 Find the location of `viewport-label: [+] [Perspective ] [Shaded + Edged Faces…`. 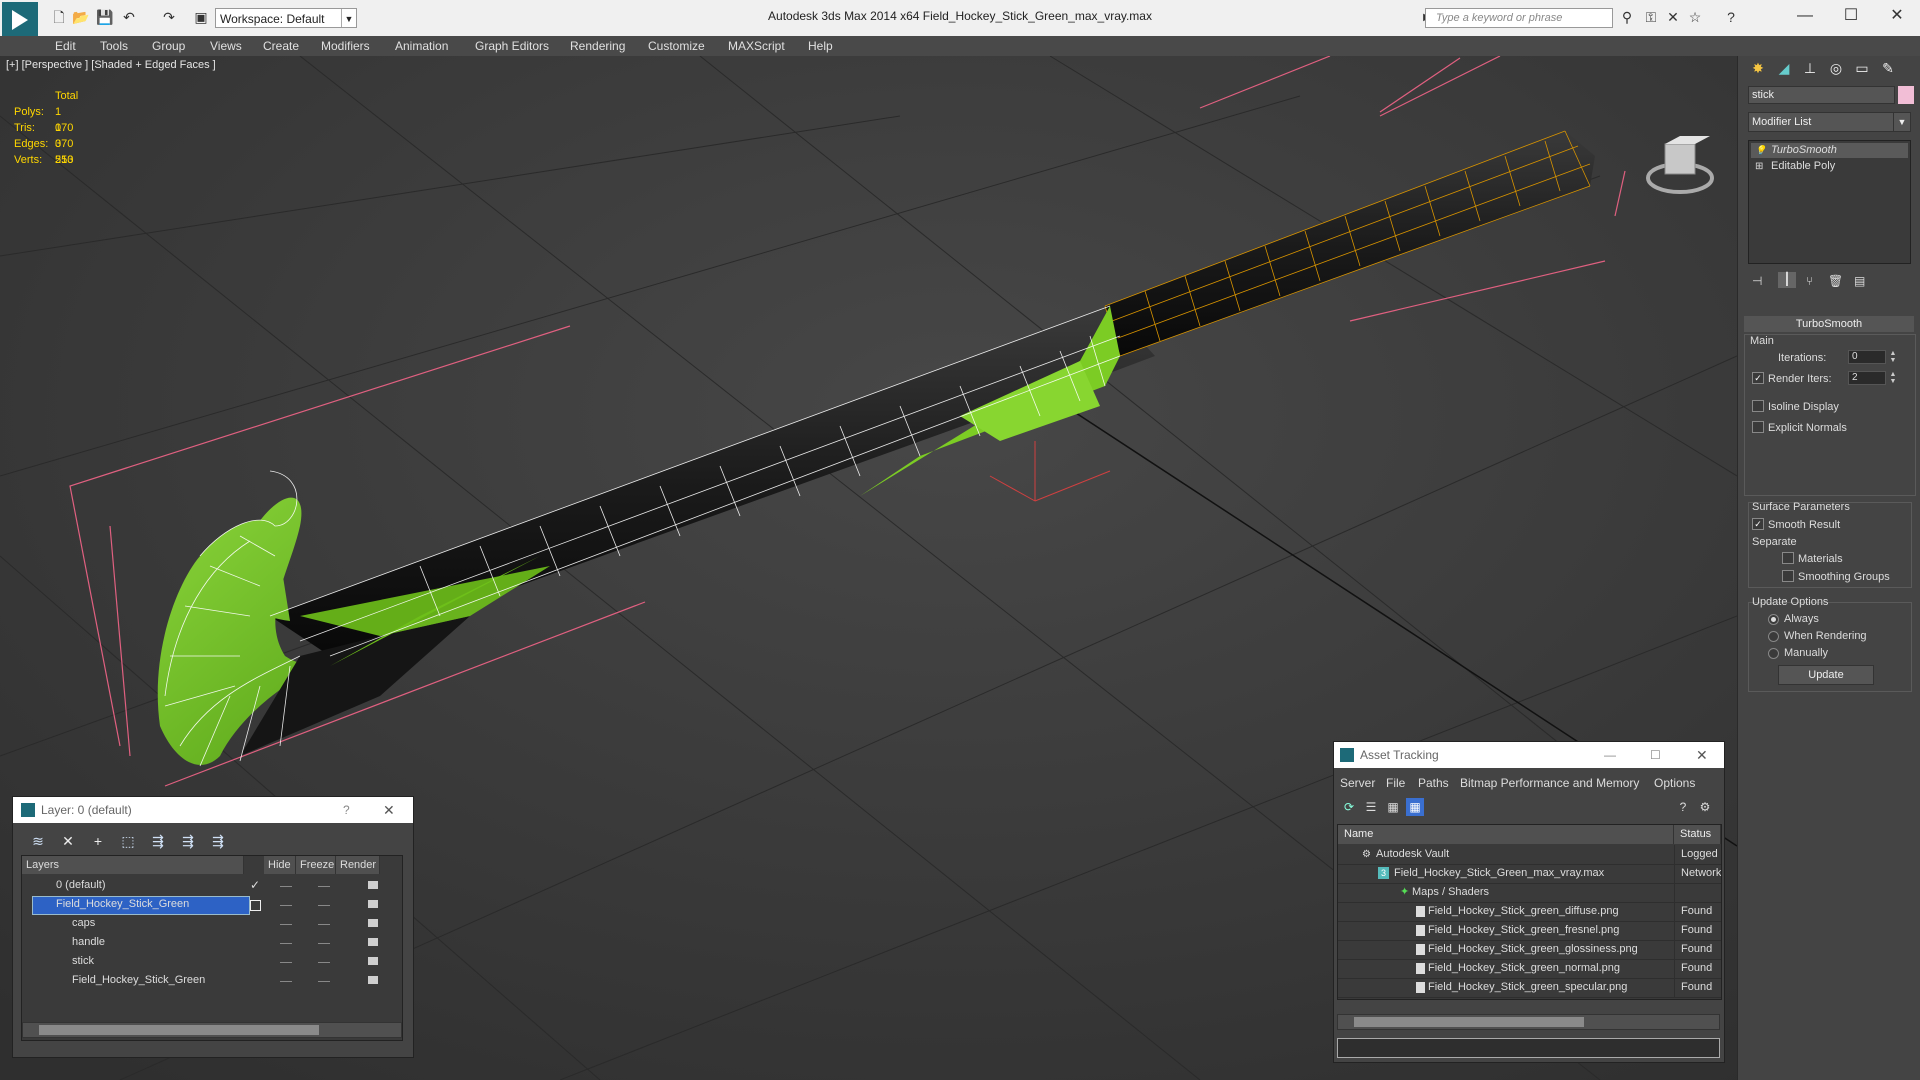

viewport-label: [+] [Perspective ] [Shaded + Edged Faces… is located at coordinates (111, 65).